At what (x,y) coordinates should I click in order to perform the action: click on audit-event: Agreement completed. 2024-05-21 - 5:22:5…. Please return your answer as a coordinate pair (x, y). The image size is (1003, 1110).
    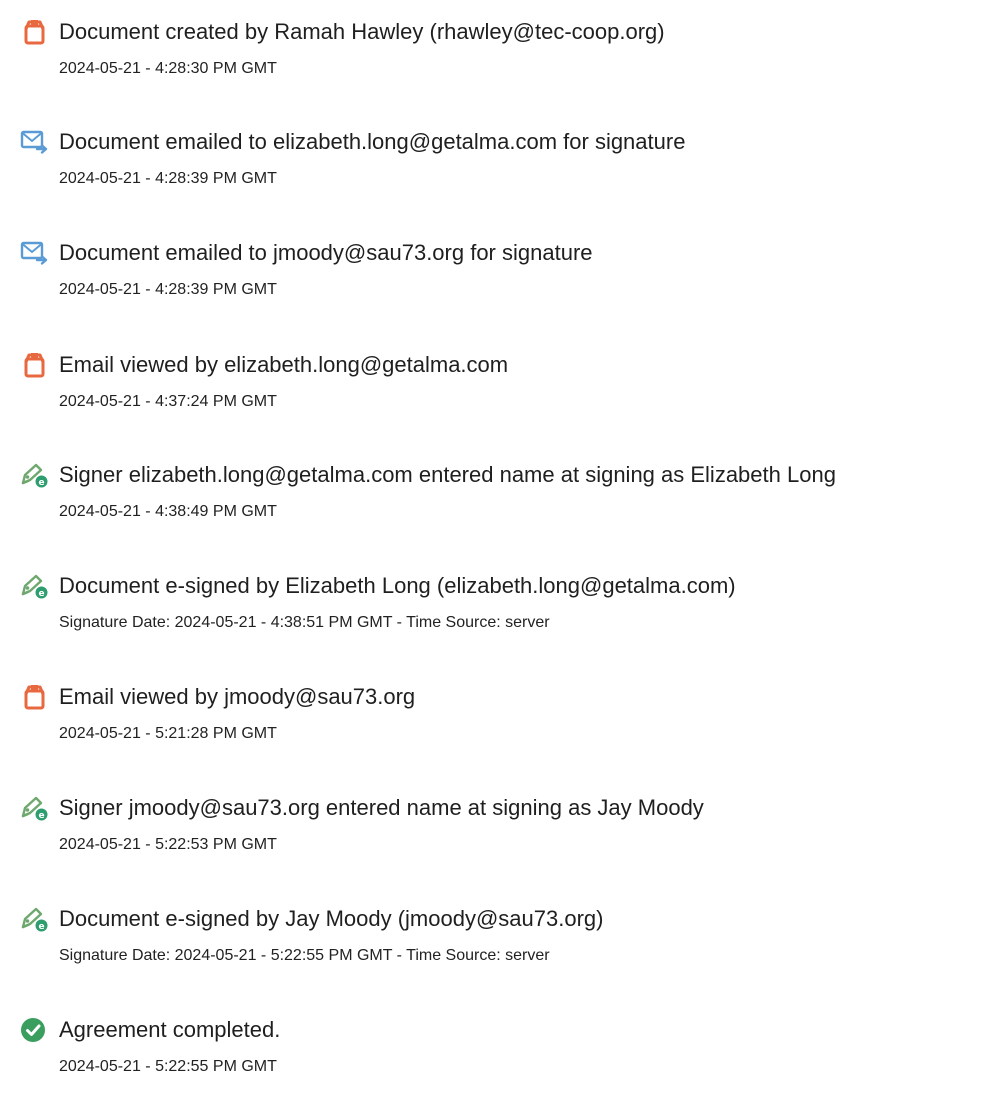
    Looking at the image, I should click on (501, 1055).